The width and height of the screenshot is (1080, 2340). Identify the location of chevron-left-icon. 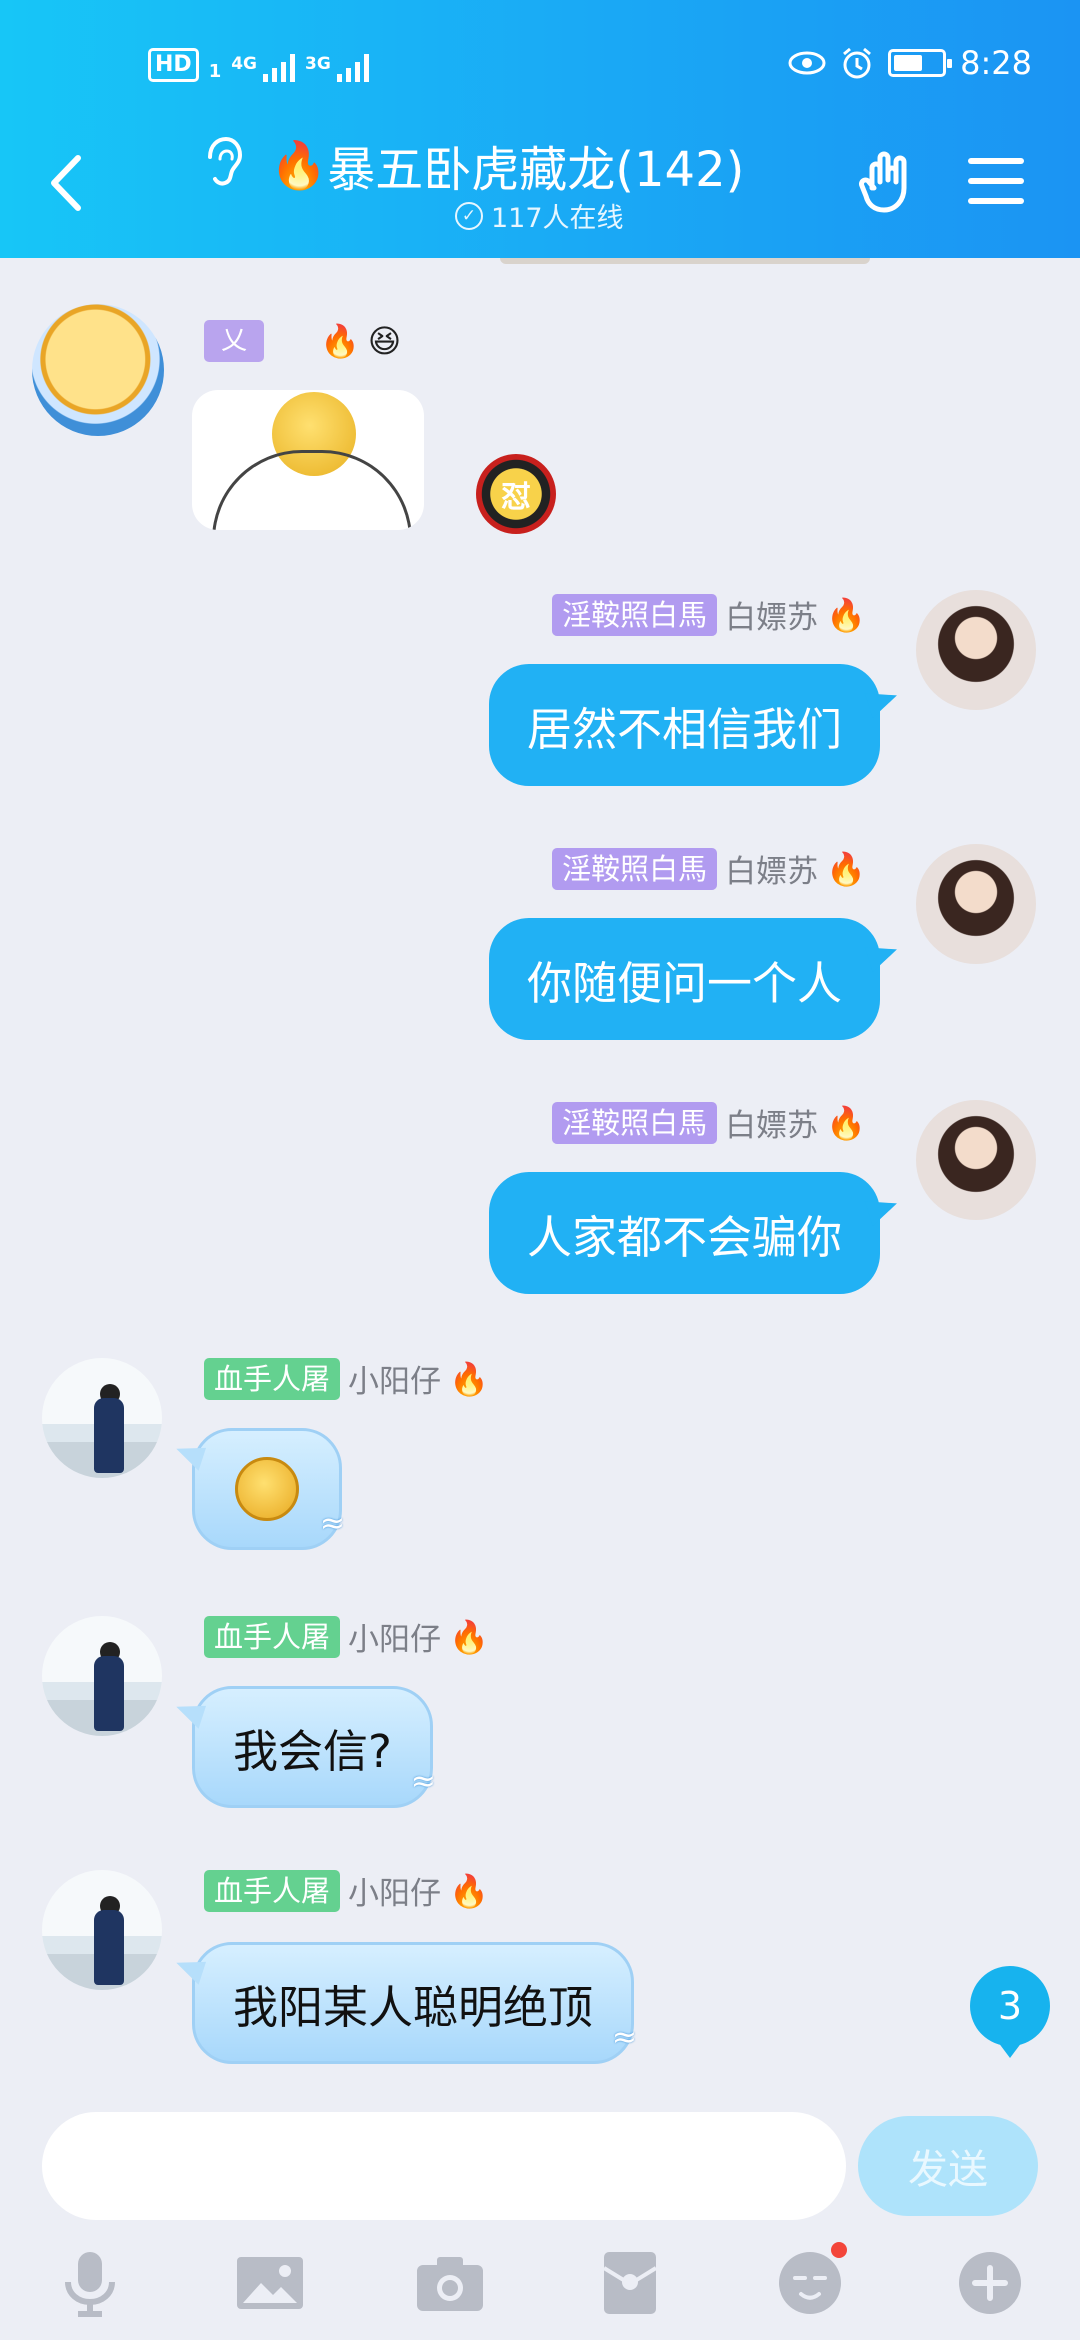
(66, 182).